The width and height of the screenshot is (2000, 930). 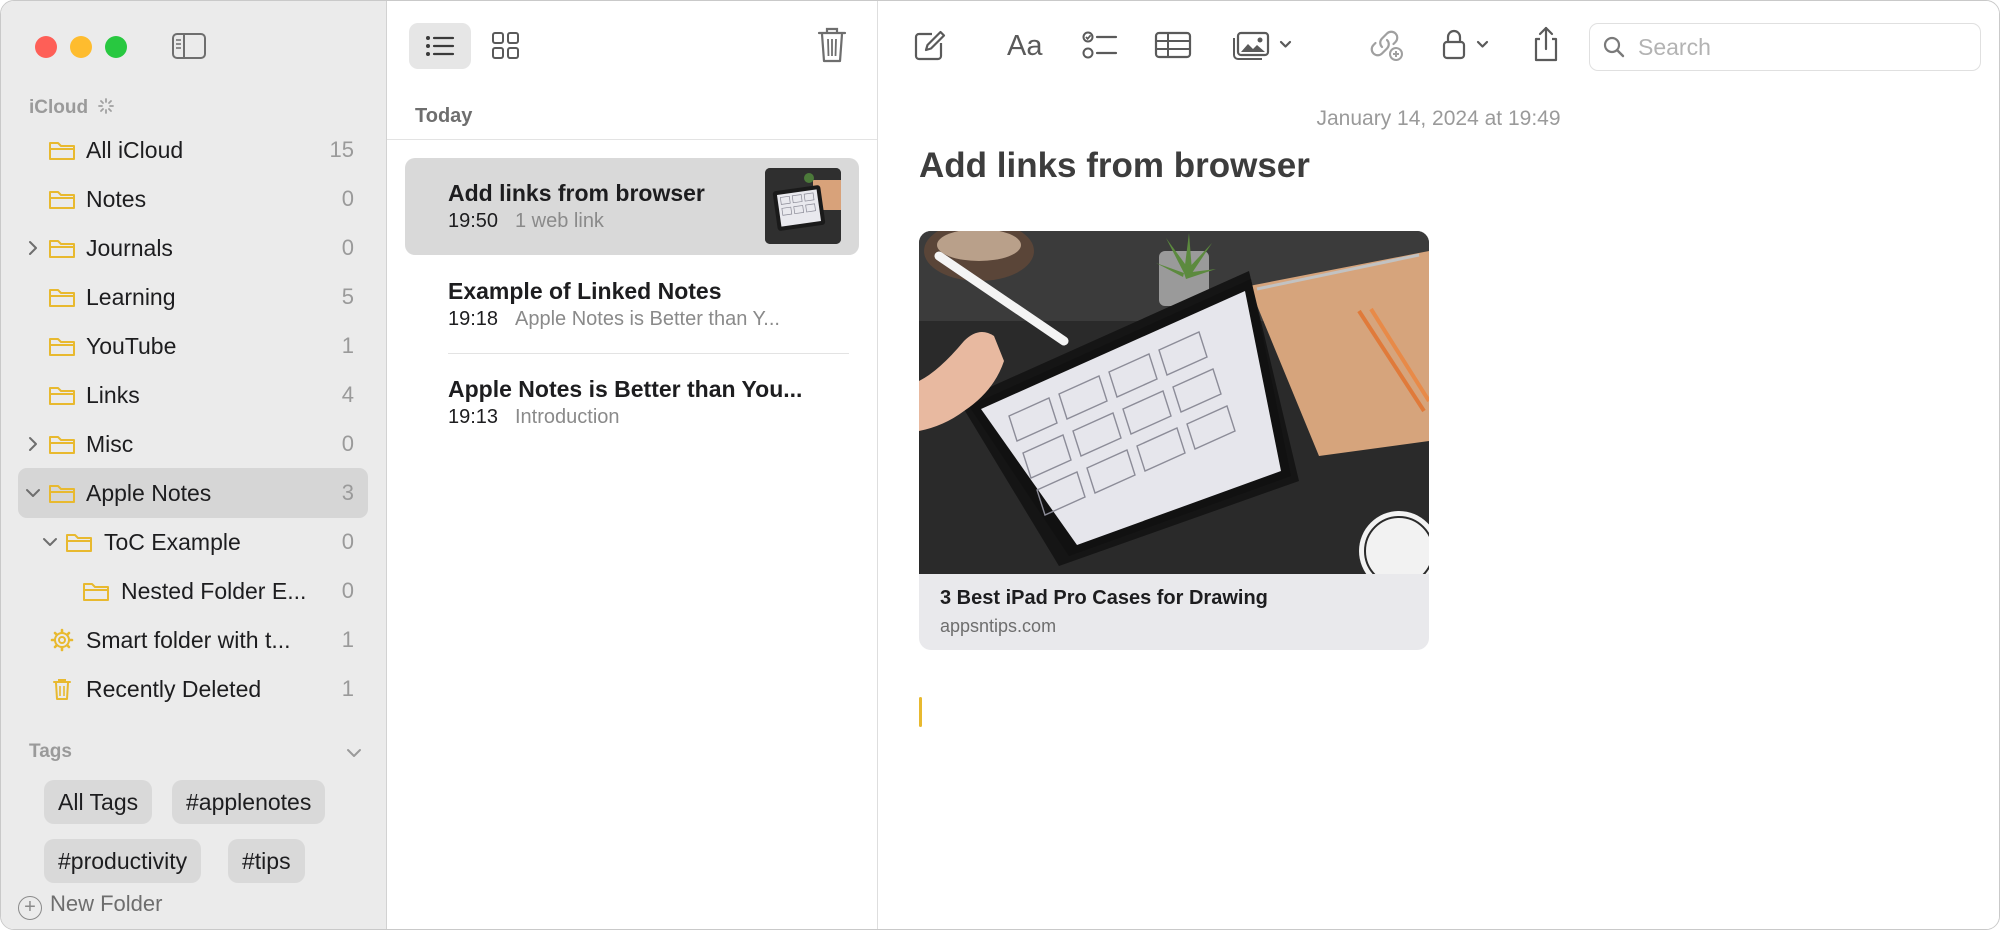 What do you see at coordinates (930, 45) in the screenshot?
I see `compose-icon` at bounding box center [930, 45].